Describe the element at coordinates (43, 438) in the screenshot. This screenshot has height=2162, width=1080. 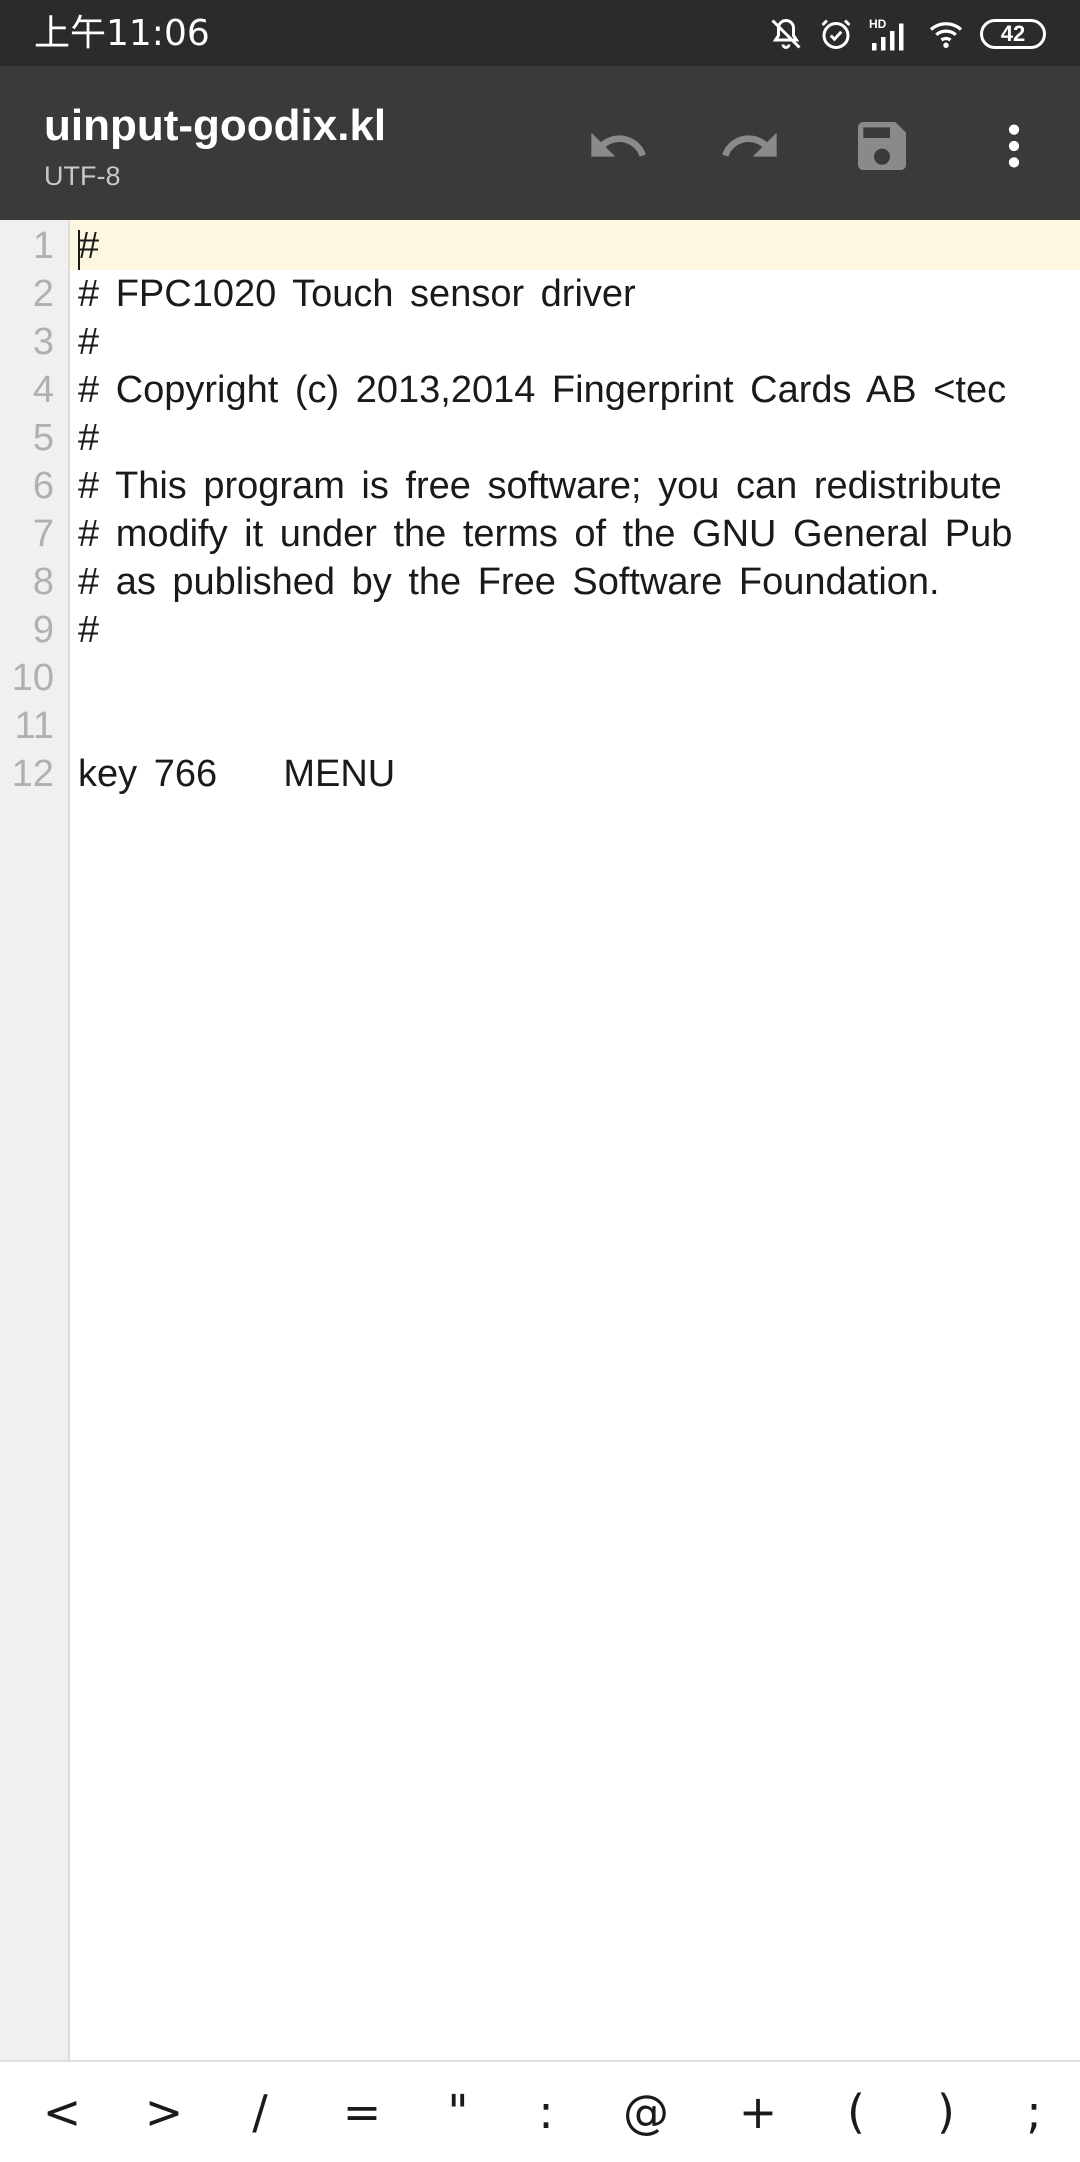
I see `line-number: 5` at that location.